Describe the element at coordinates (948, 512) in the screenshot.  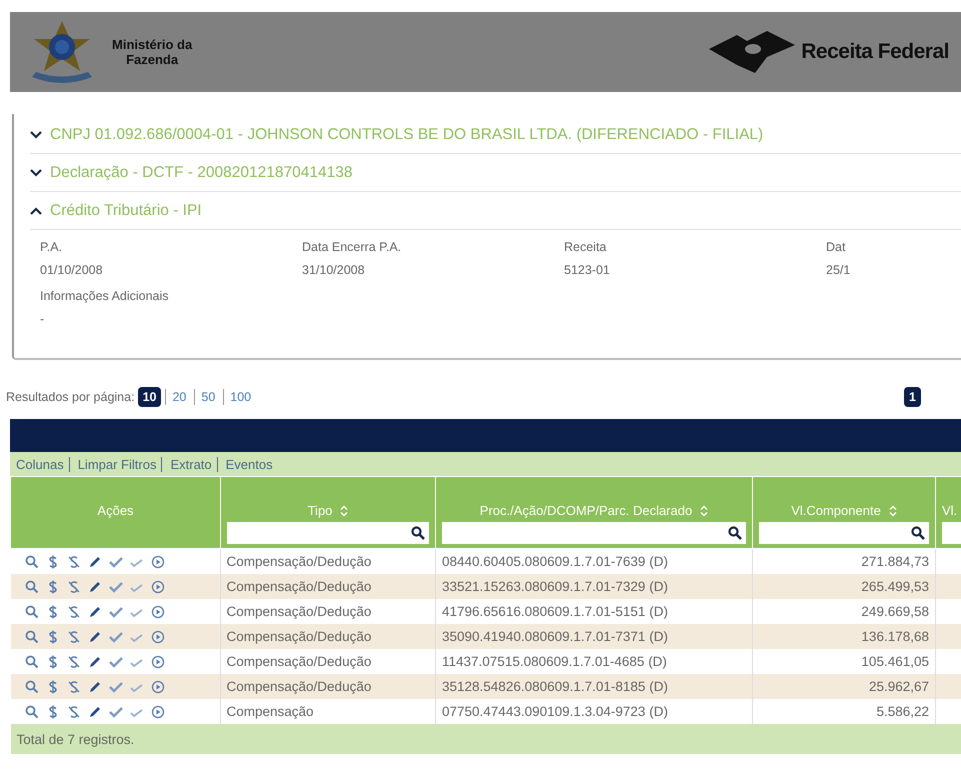
I see `column-header: Vl.` at that location.